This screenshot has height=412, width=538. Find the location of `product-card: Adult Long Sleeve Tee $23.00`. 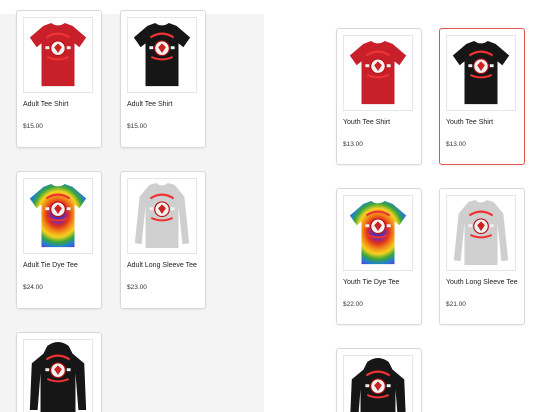

product-card: Adult Long Sleeve Tee $23.00 is located at coordinates (163, 240).